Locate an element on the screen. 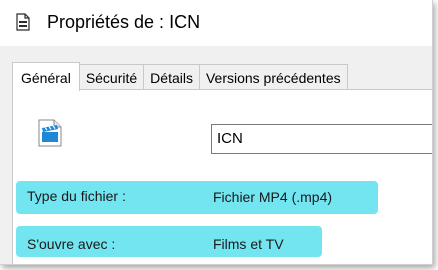 This screenshot has height=270, width=438. window-title: Propriétés de : ICN is located at coordinates (124, 22).